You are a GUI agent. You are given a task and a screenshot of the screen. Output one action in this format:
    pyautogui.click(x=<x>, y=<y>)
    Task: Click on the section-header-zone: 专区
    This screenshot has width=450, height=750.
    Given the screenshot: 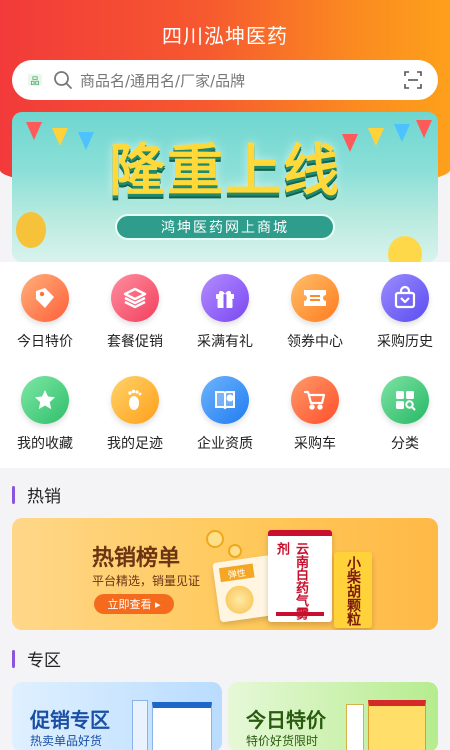 What is the action you would take?
    pyautogui.click(x=36, y=658)
    